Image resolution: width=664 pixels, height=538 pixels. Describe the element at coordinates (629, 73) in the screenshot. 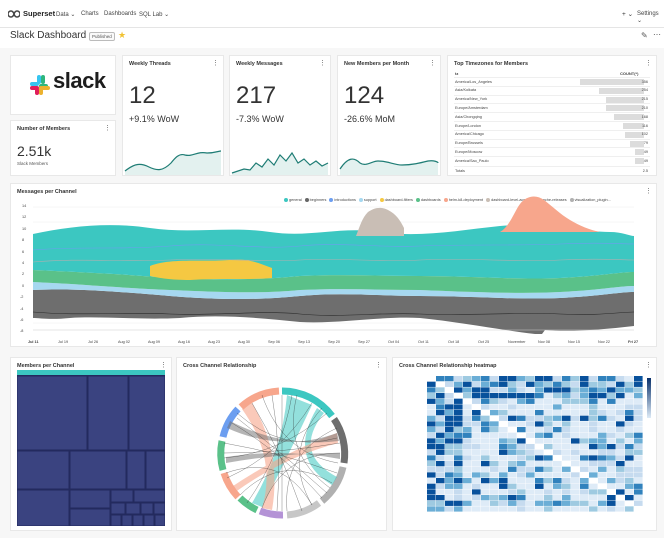

I see `col-header-count: COUNT(*)` at that location.